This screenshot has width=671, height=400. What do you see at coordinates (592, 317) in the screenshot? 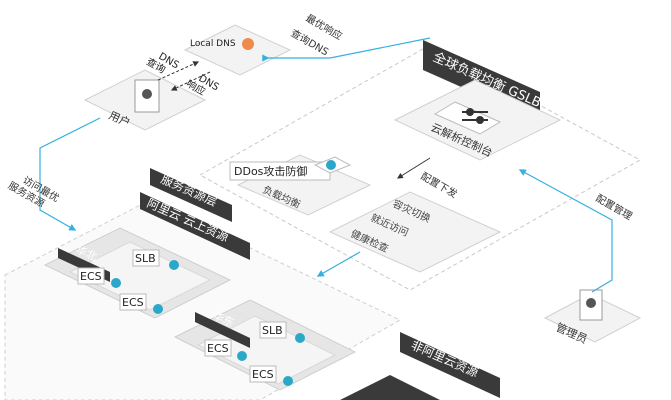
I see `admin-node: 管理员` at bounding box center [592, 317].